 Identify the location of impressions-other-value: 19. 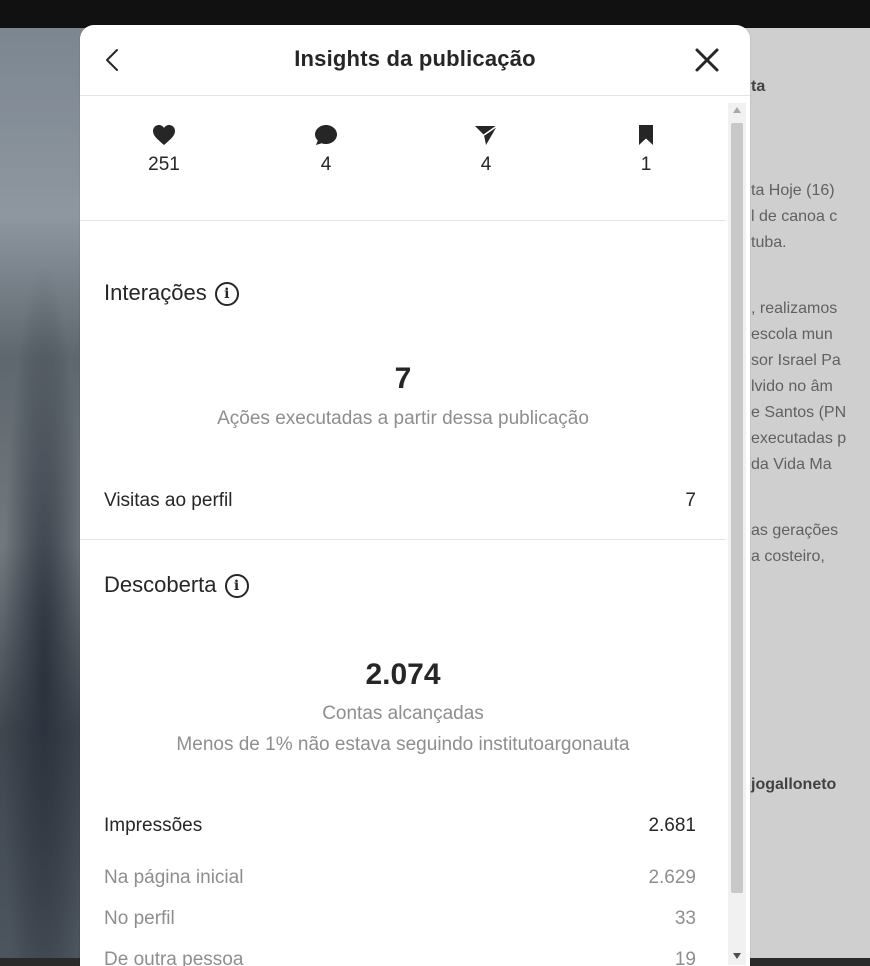
(685, 957).